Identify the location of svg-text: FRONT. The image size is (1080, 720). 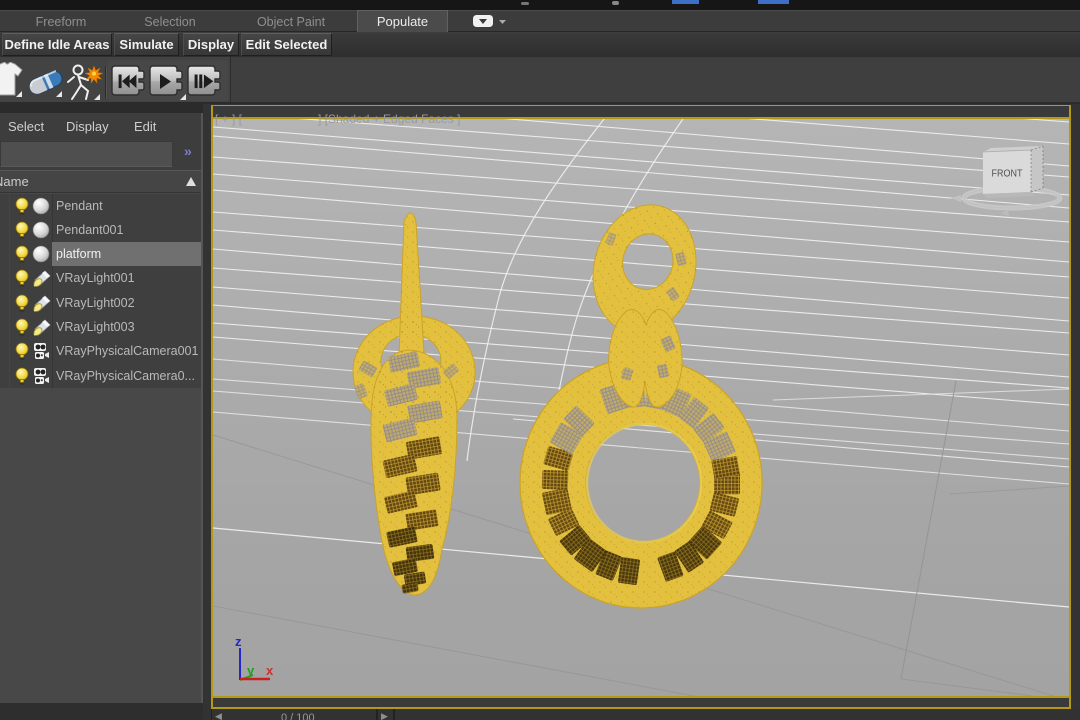
(1007, 174).